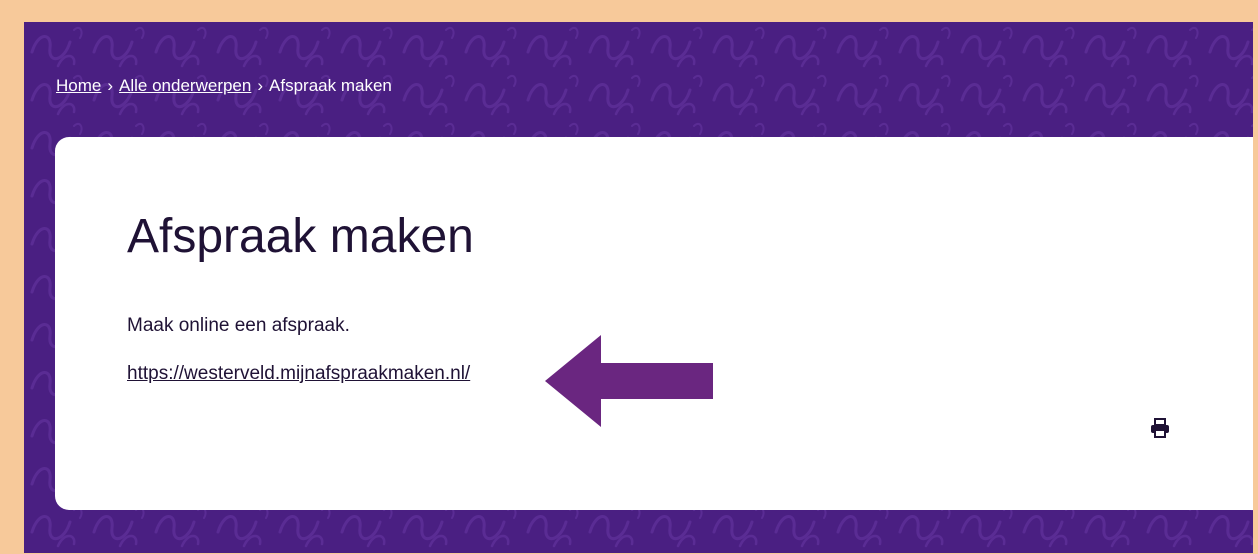 This screenshot has width=1258, height=554. I want to click on appointment-link: https://westerveld.mijnafspraakmaken.nl/, so click(298, 374).